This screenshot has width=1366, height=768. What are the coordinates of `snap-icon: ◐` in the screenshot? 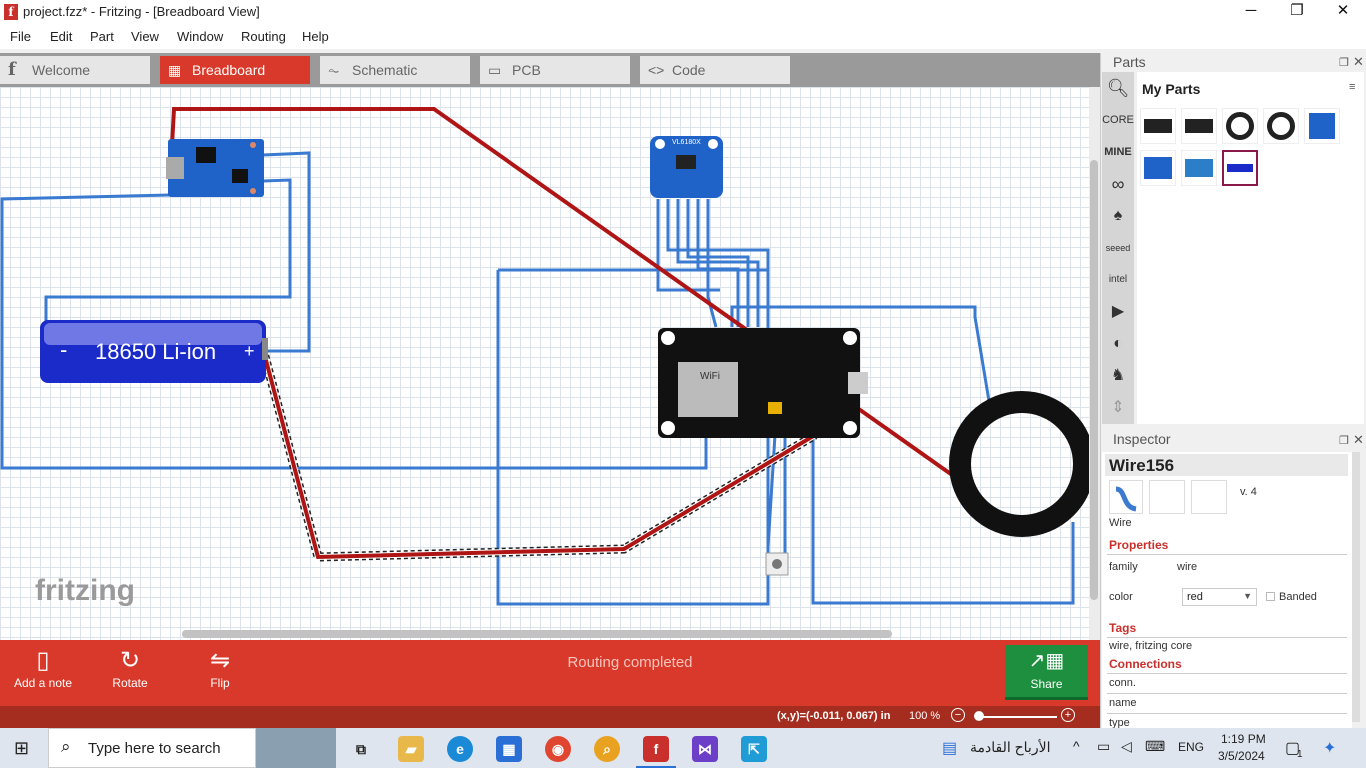 It's located at (1118, 344).